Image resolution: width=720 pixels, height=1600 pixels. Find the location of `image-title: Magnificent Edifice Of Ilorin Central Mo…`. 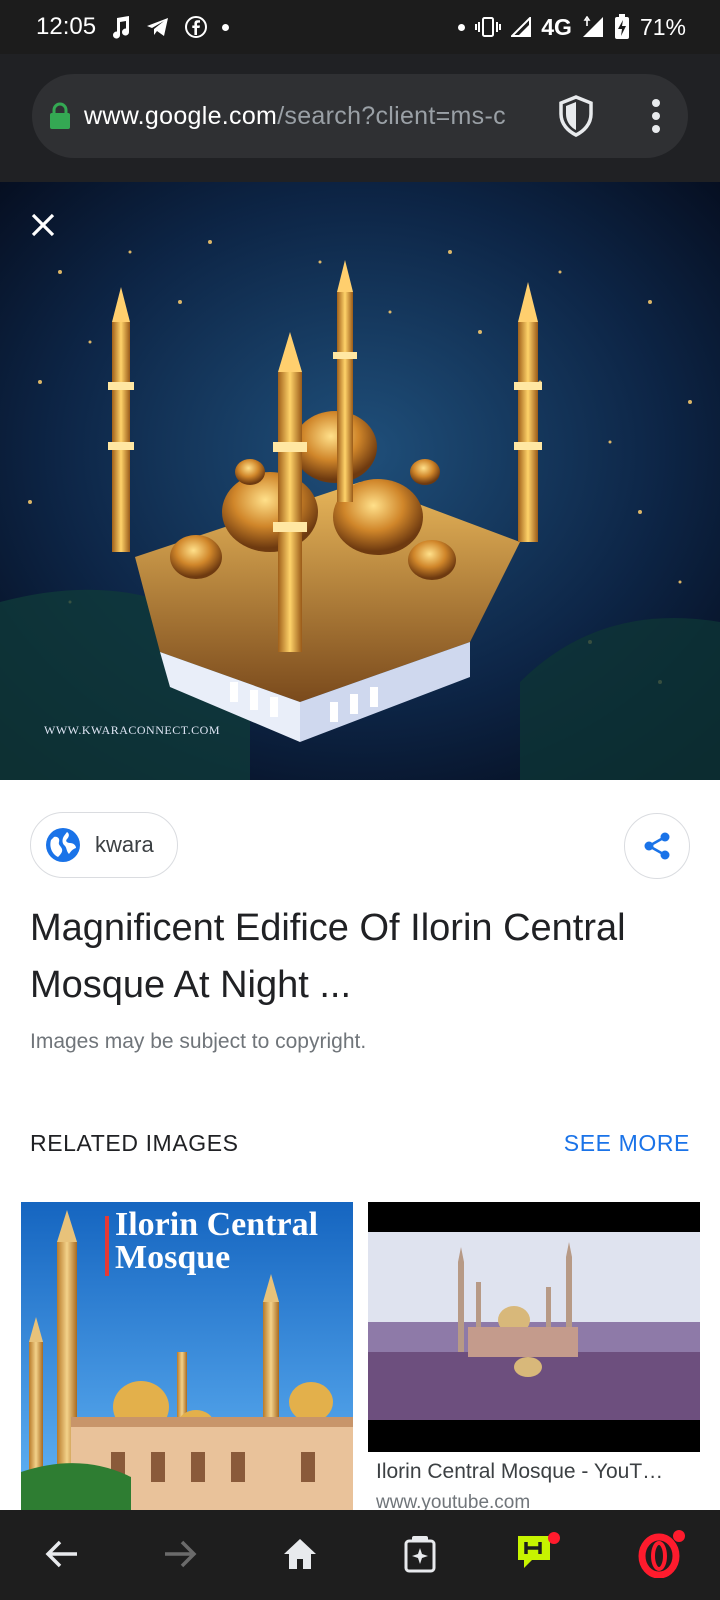

image-title: Magnificent Edifice Of Ilorin Central Mo… is located at coordinates (355, 957).